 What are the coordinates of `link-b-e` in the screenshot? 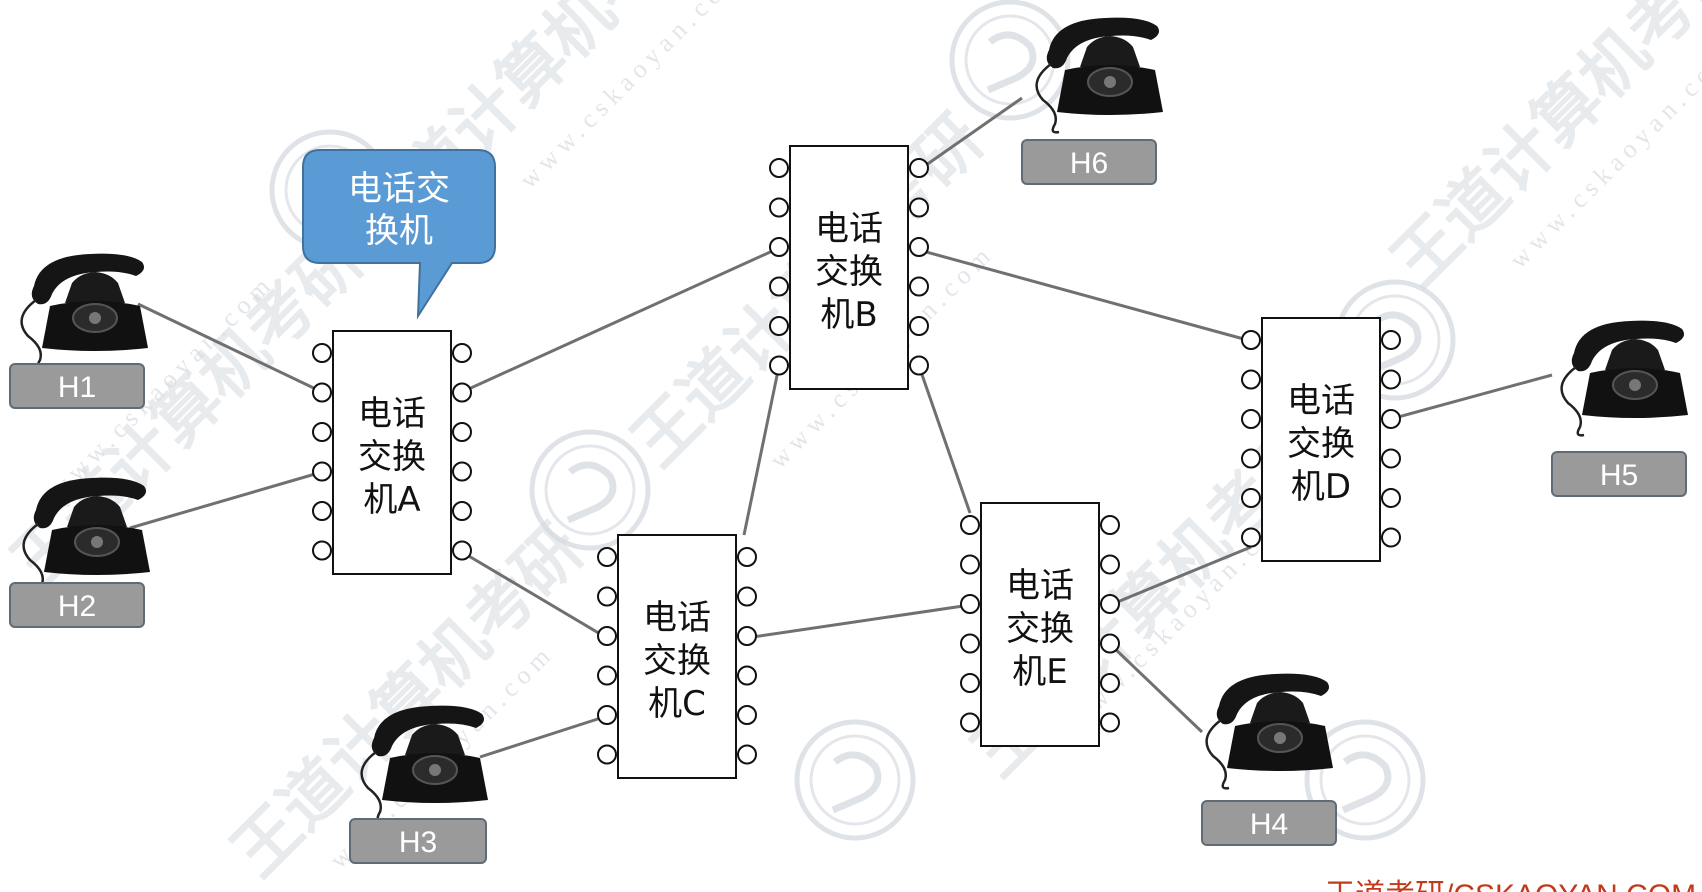 It's located at (944, 439).